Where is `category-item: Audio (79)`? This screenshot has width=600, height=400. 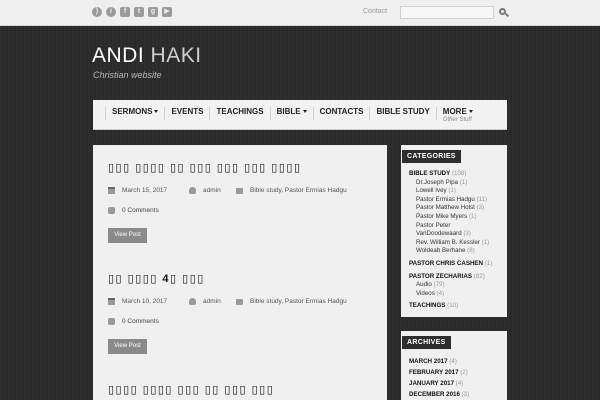 category-item: Audio (79) is located at coordinates (458, 285).